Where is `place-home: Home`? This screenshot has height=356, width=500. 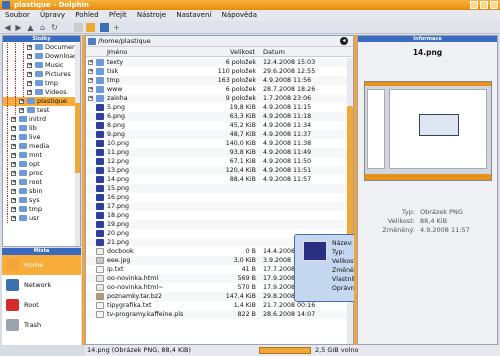 place-home: Home is located at coordinates (41, 265).